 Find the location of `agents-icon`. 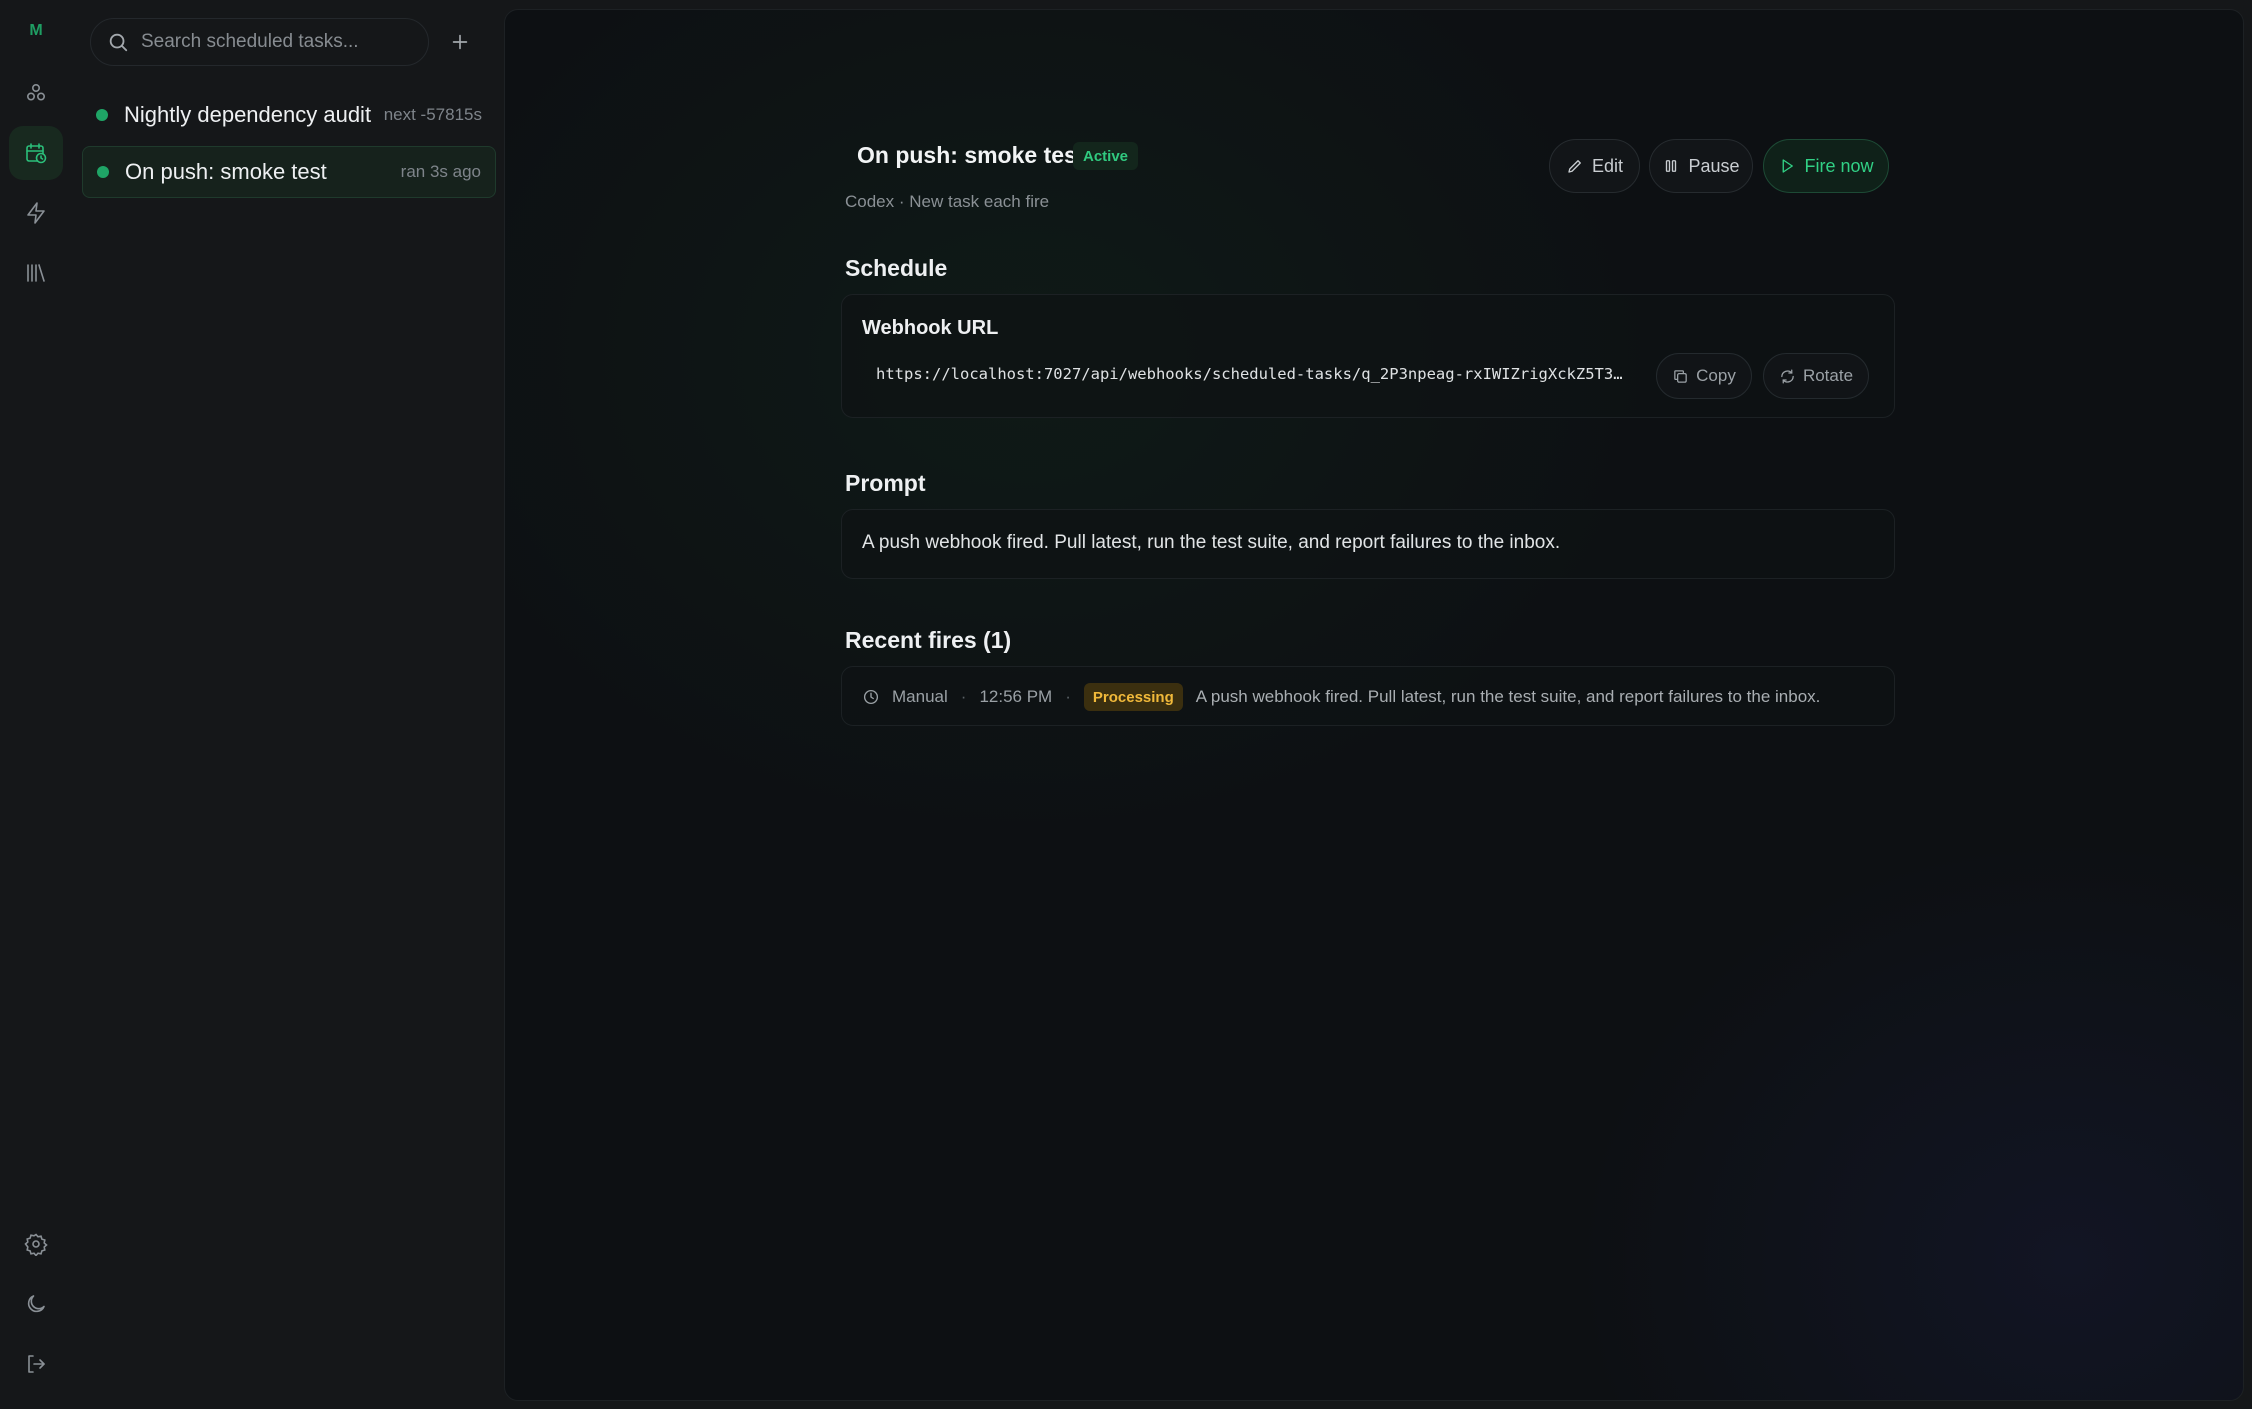

agents-icon is located at coordinates (36, 93).